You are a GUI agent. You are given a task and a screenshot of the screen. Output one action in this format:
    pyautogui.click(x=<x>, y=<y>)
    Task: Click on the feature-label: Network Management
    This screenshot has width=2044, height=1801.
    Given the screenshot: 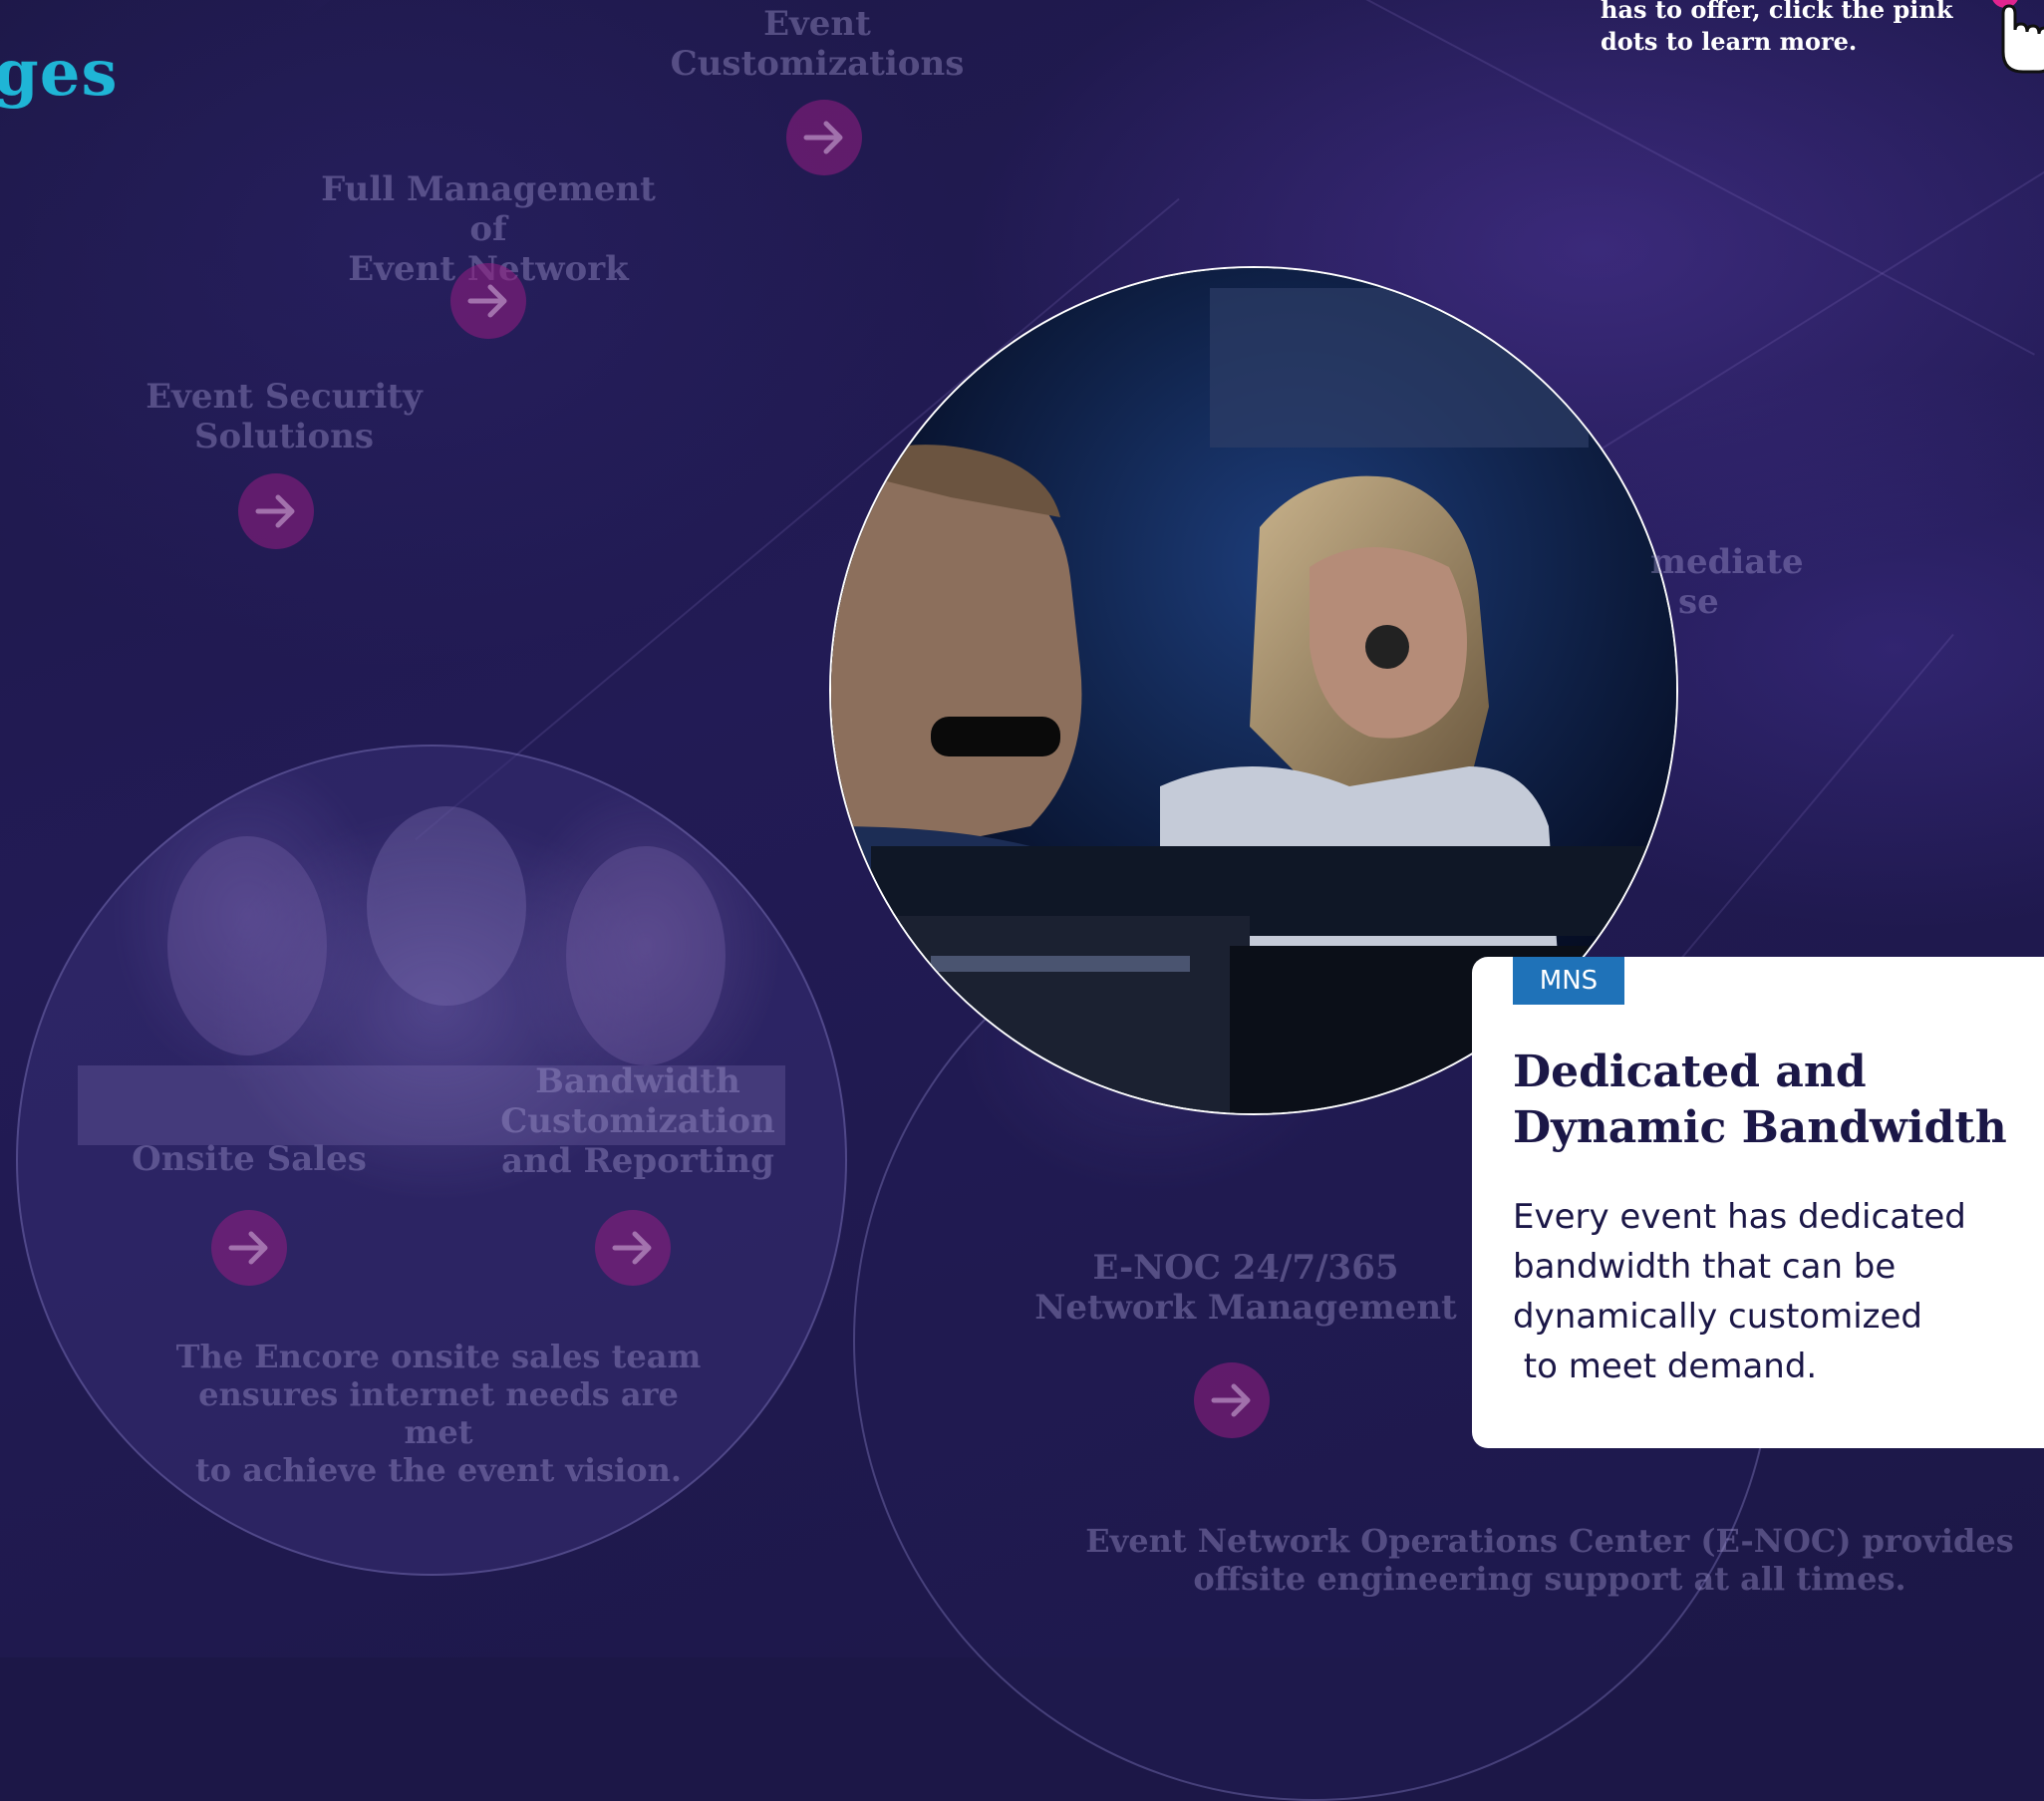 What is the action you would take?
    pyautogui.click(x=1245, y=1308)
    